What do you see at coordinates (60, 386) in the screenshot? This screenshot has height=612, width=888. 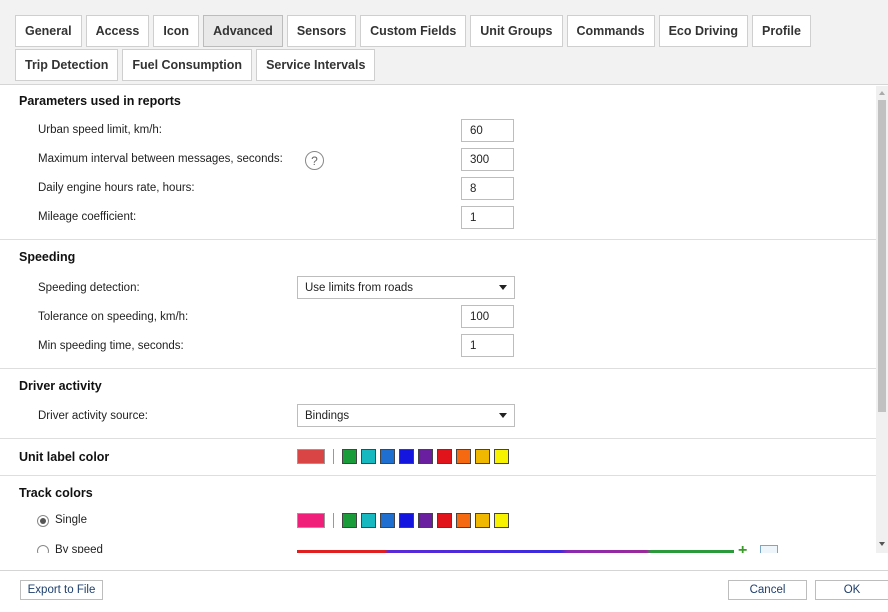 I see `section-title-driver-activity: Driver activity` at bounding box center [60, 386].